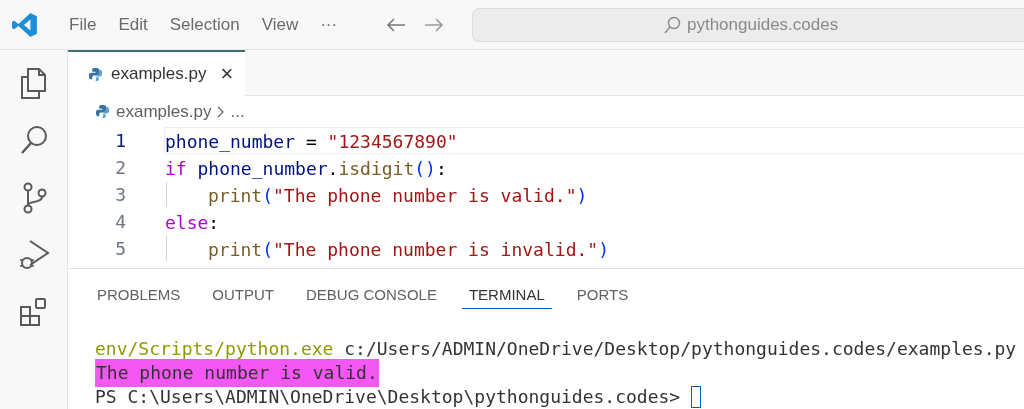  Describe the element at coordinates (164, 111) in the screenshot. I see `breadcrumb-item: examples.py` at that location.